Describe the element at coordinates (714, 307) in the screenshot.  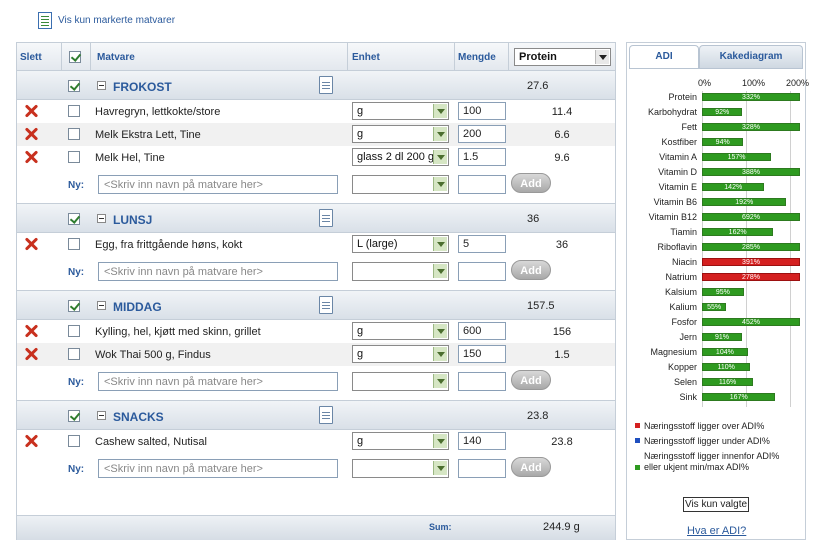
I see `adi-bar: 55%` at that location.